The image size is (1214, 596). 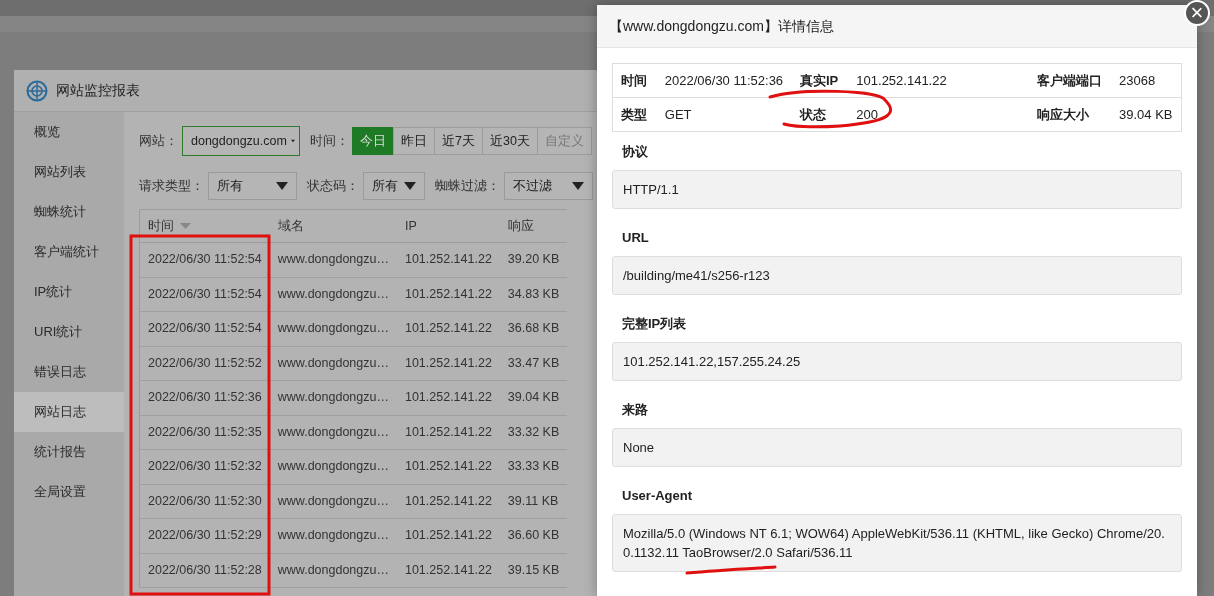 What do you see at coordinates (533, 293) in the screenshot?
I see `table-cell: 34.83 KB` at bounding box center [533, 293].